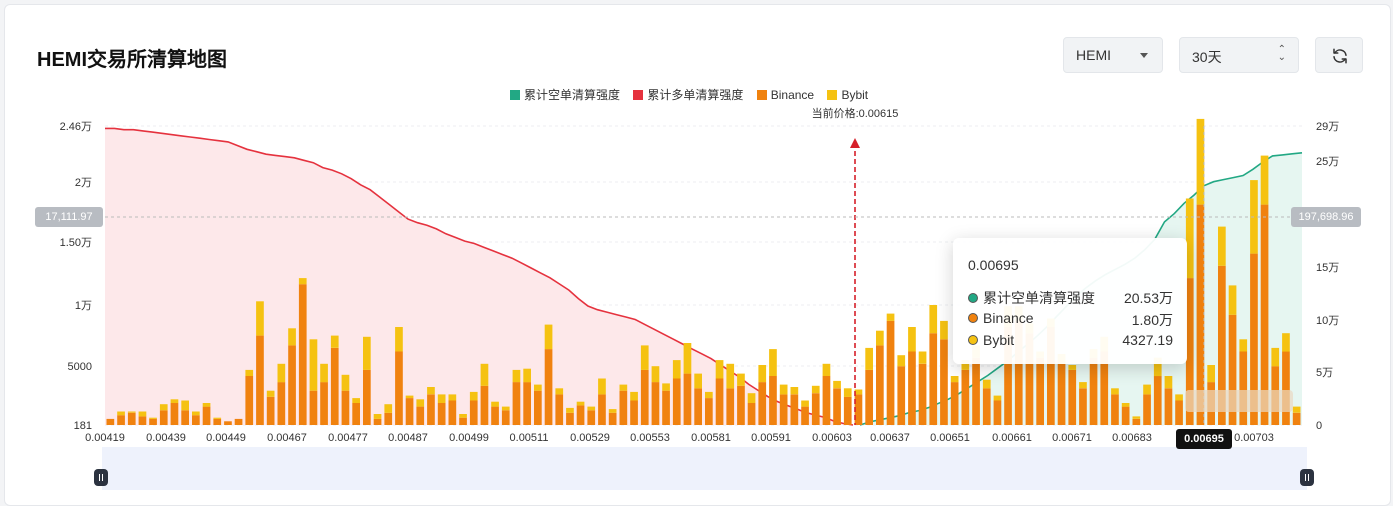 The height and width of the screenshot is (506, 1393). Describe the element at coordinates (1132, 438) in the screenshot. I see `x-axis-tick: 0.00683` at that location.